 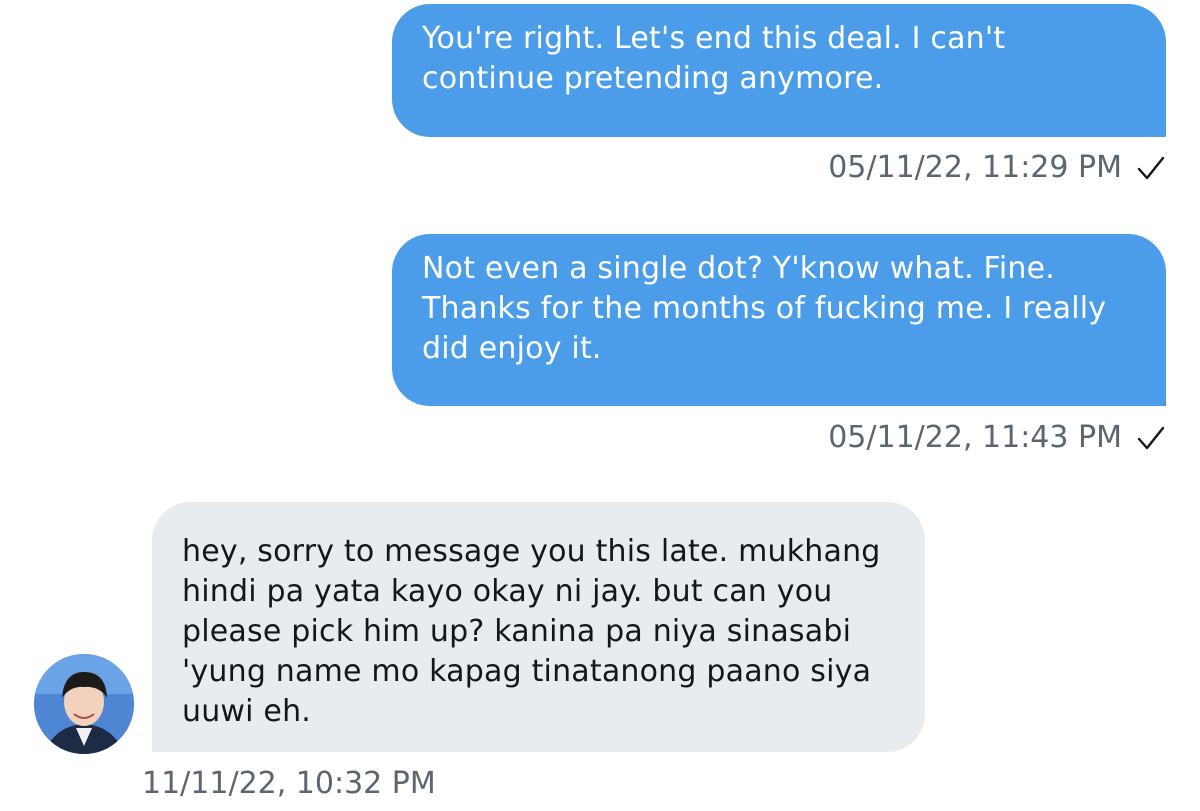 I want to click on message-timestamp: 11/11/22, 10:32 PM, so click(x=289, y=783).